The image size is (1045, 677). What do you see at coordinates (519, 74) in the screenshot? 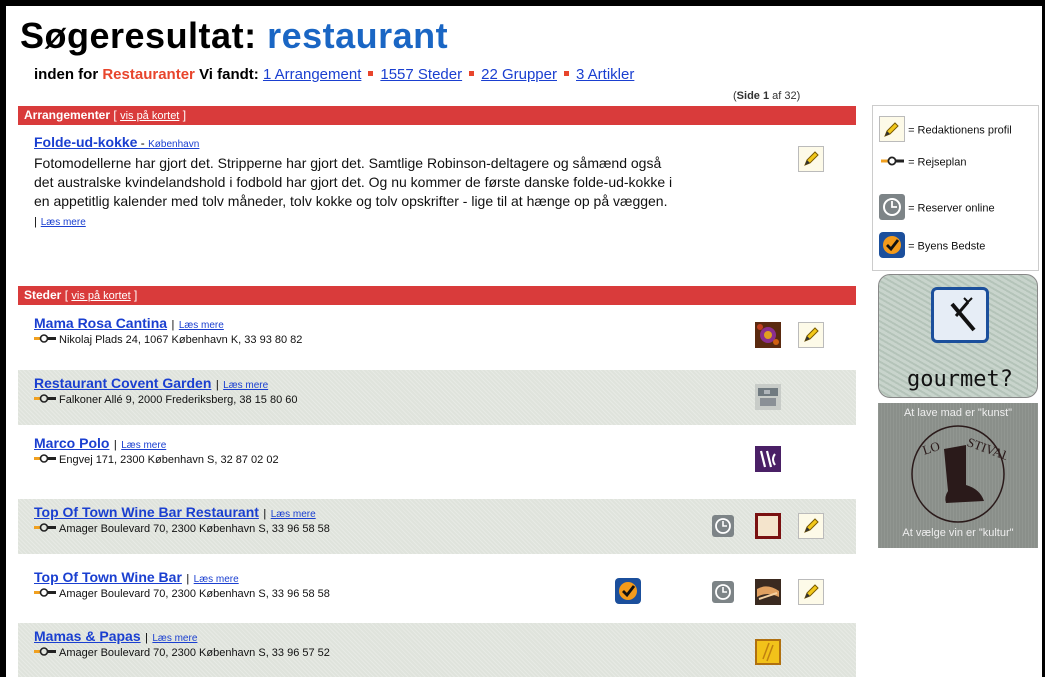
I see `grupper-count-link: 22 Grupper` at bounding box center [519, 74].